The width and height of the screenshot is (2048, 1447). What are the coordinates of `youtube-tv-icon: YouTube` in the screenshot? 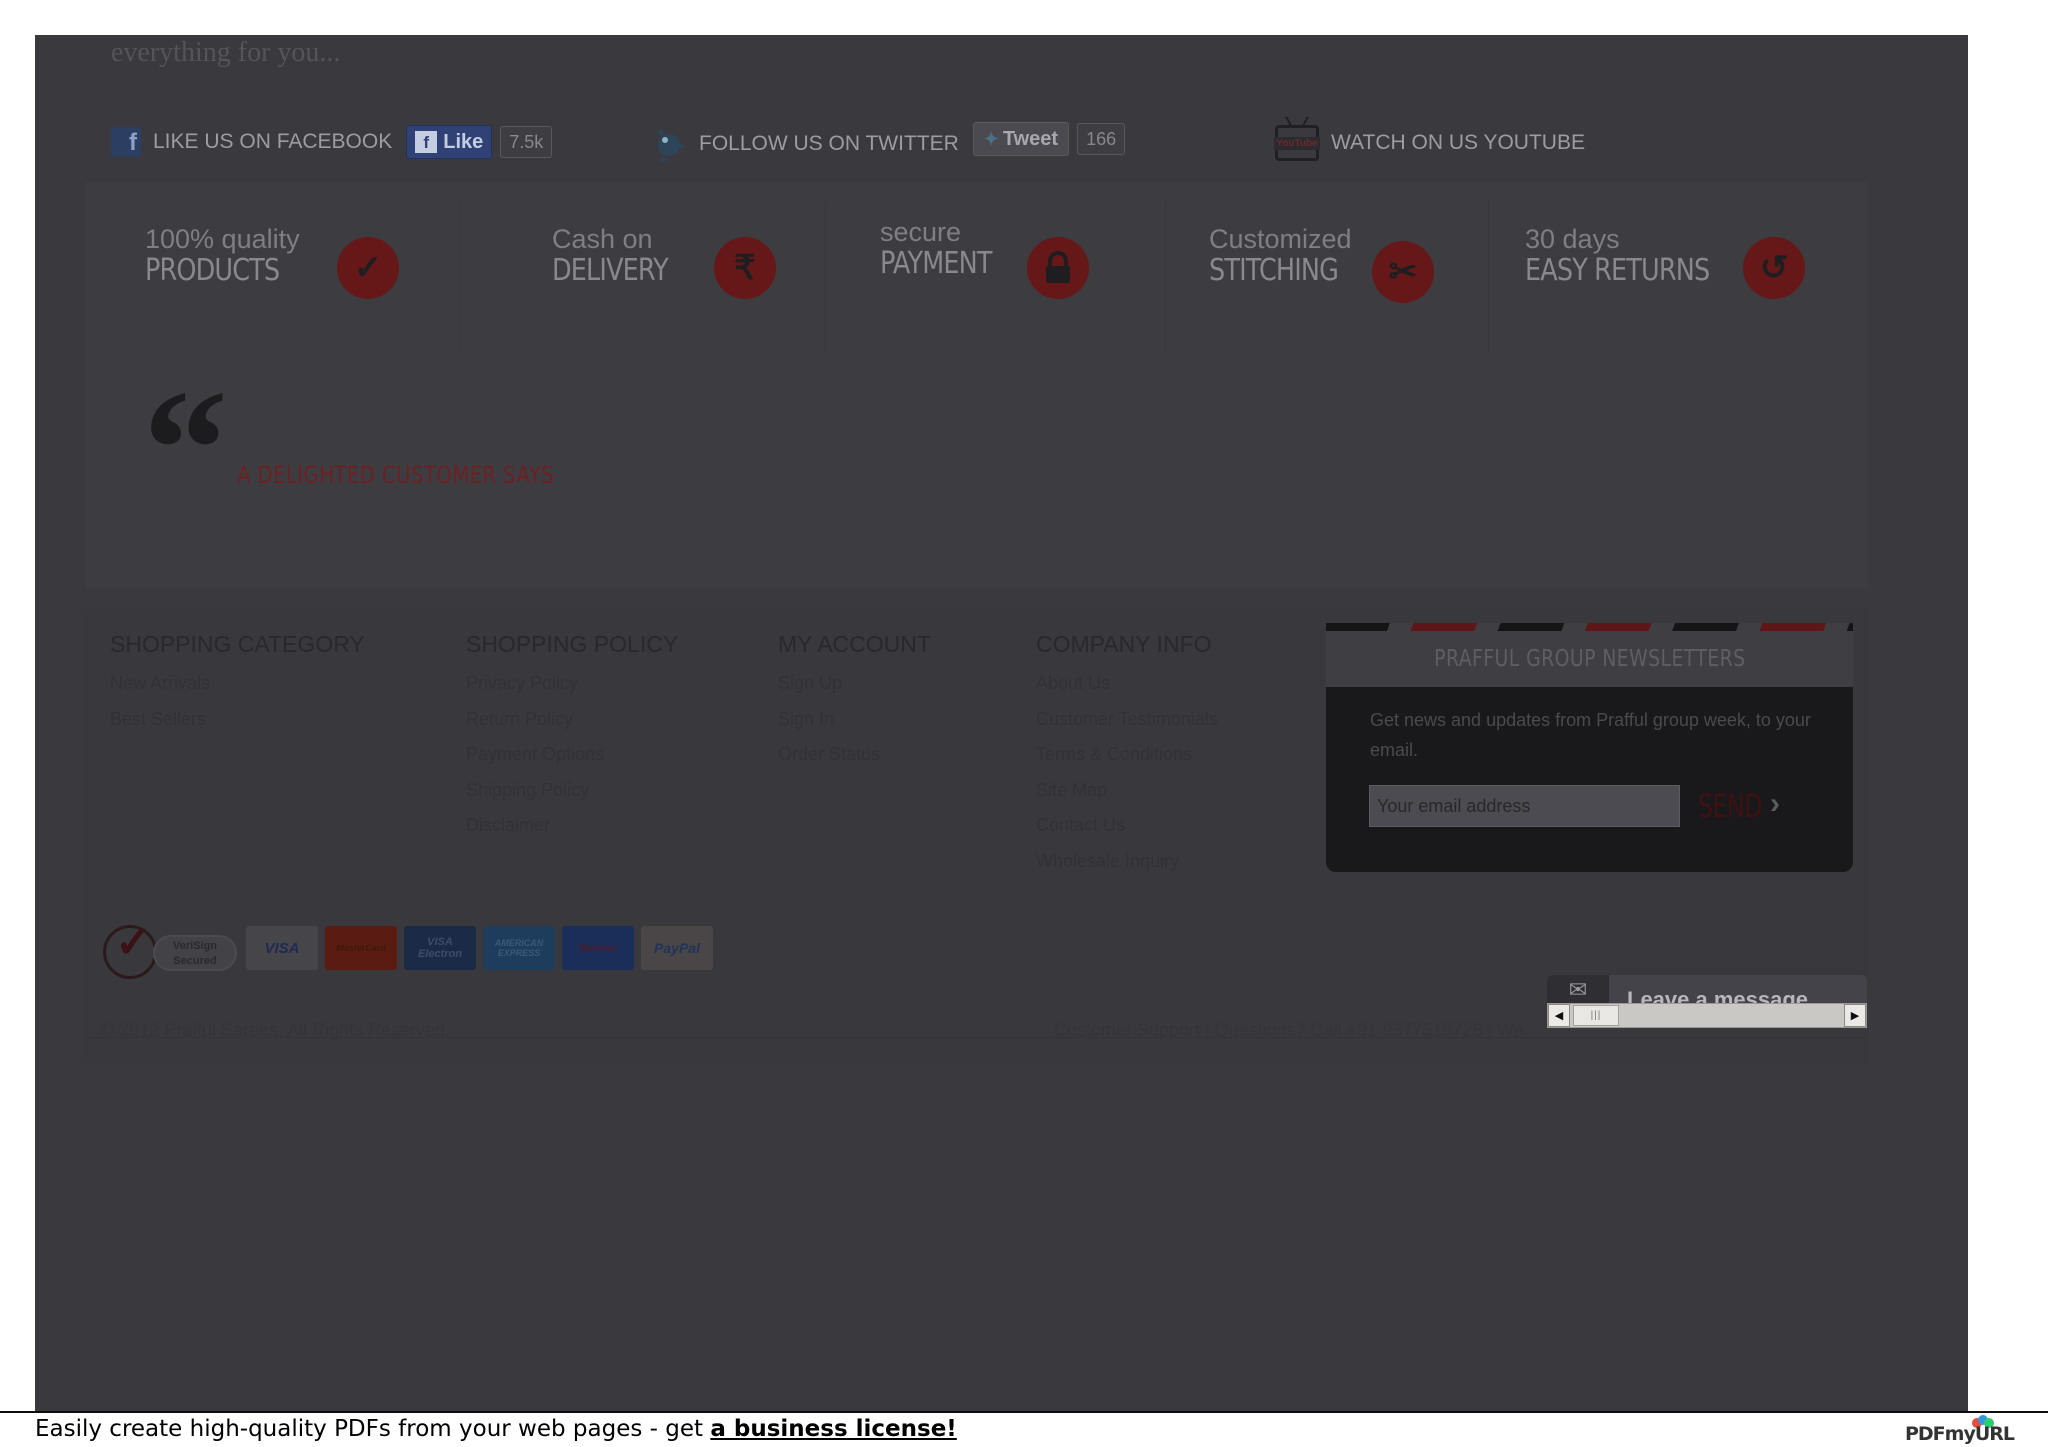 It's located at (1297, 143).